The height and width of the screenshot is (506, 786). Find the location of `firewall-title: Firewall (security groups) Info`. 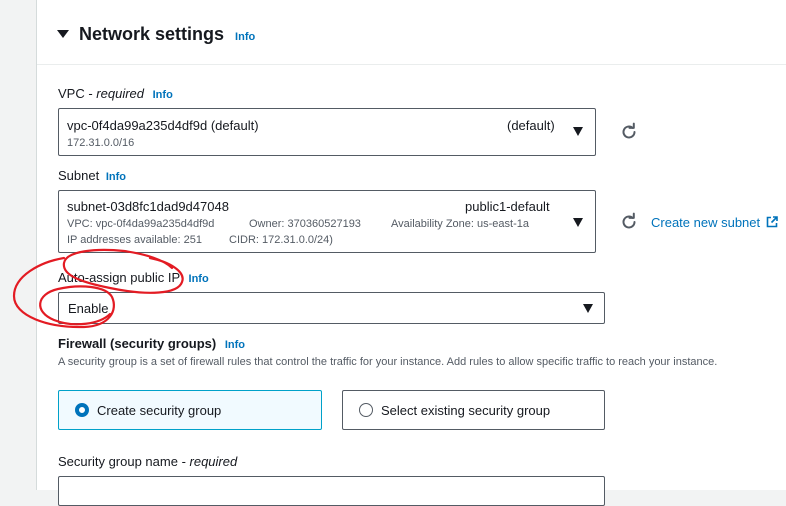

firewall-title: Firewall (security groups) Info is located at coordinates (151, 343).